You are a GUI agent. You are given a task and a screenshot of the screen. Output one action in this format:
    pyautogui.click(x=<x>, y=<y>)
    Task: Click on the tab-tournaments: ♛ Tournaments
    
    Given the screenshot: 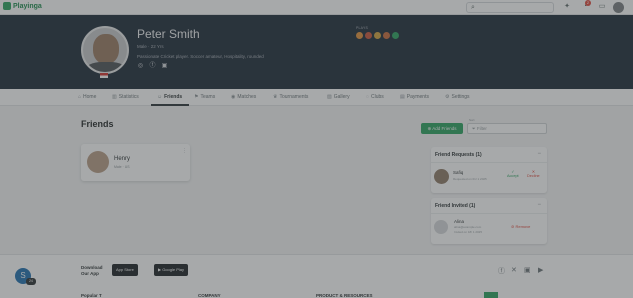 What is the action you would take?
    pyautogui.click(x=290, y=97)
    